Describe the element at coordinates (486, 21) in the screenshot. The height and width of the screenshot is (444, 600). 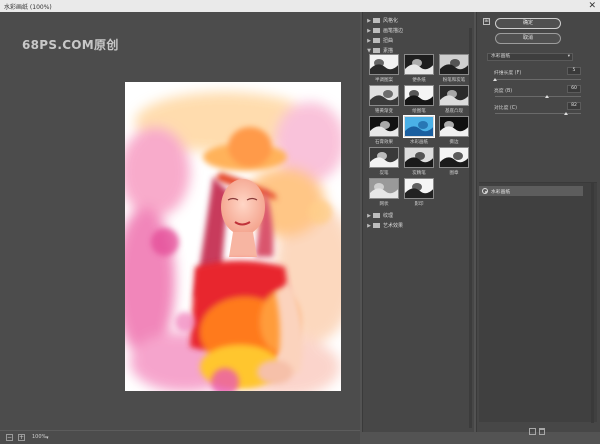
I see `collapse-gallery-icon: ⊞` at that location.